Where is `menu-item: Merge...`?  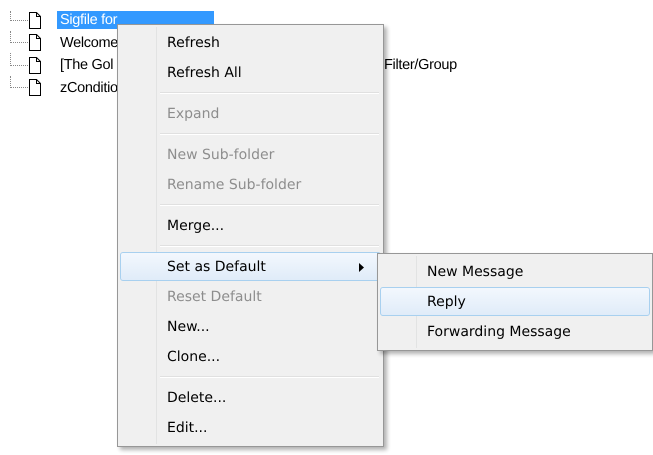
menu-item: Merge... is located at coordinates (250, 225).